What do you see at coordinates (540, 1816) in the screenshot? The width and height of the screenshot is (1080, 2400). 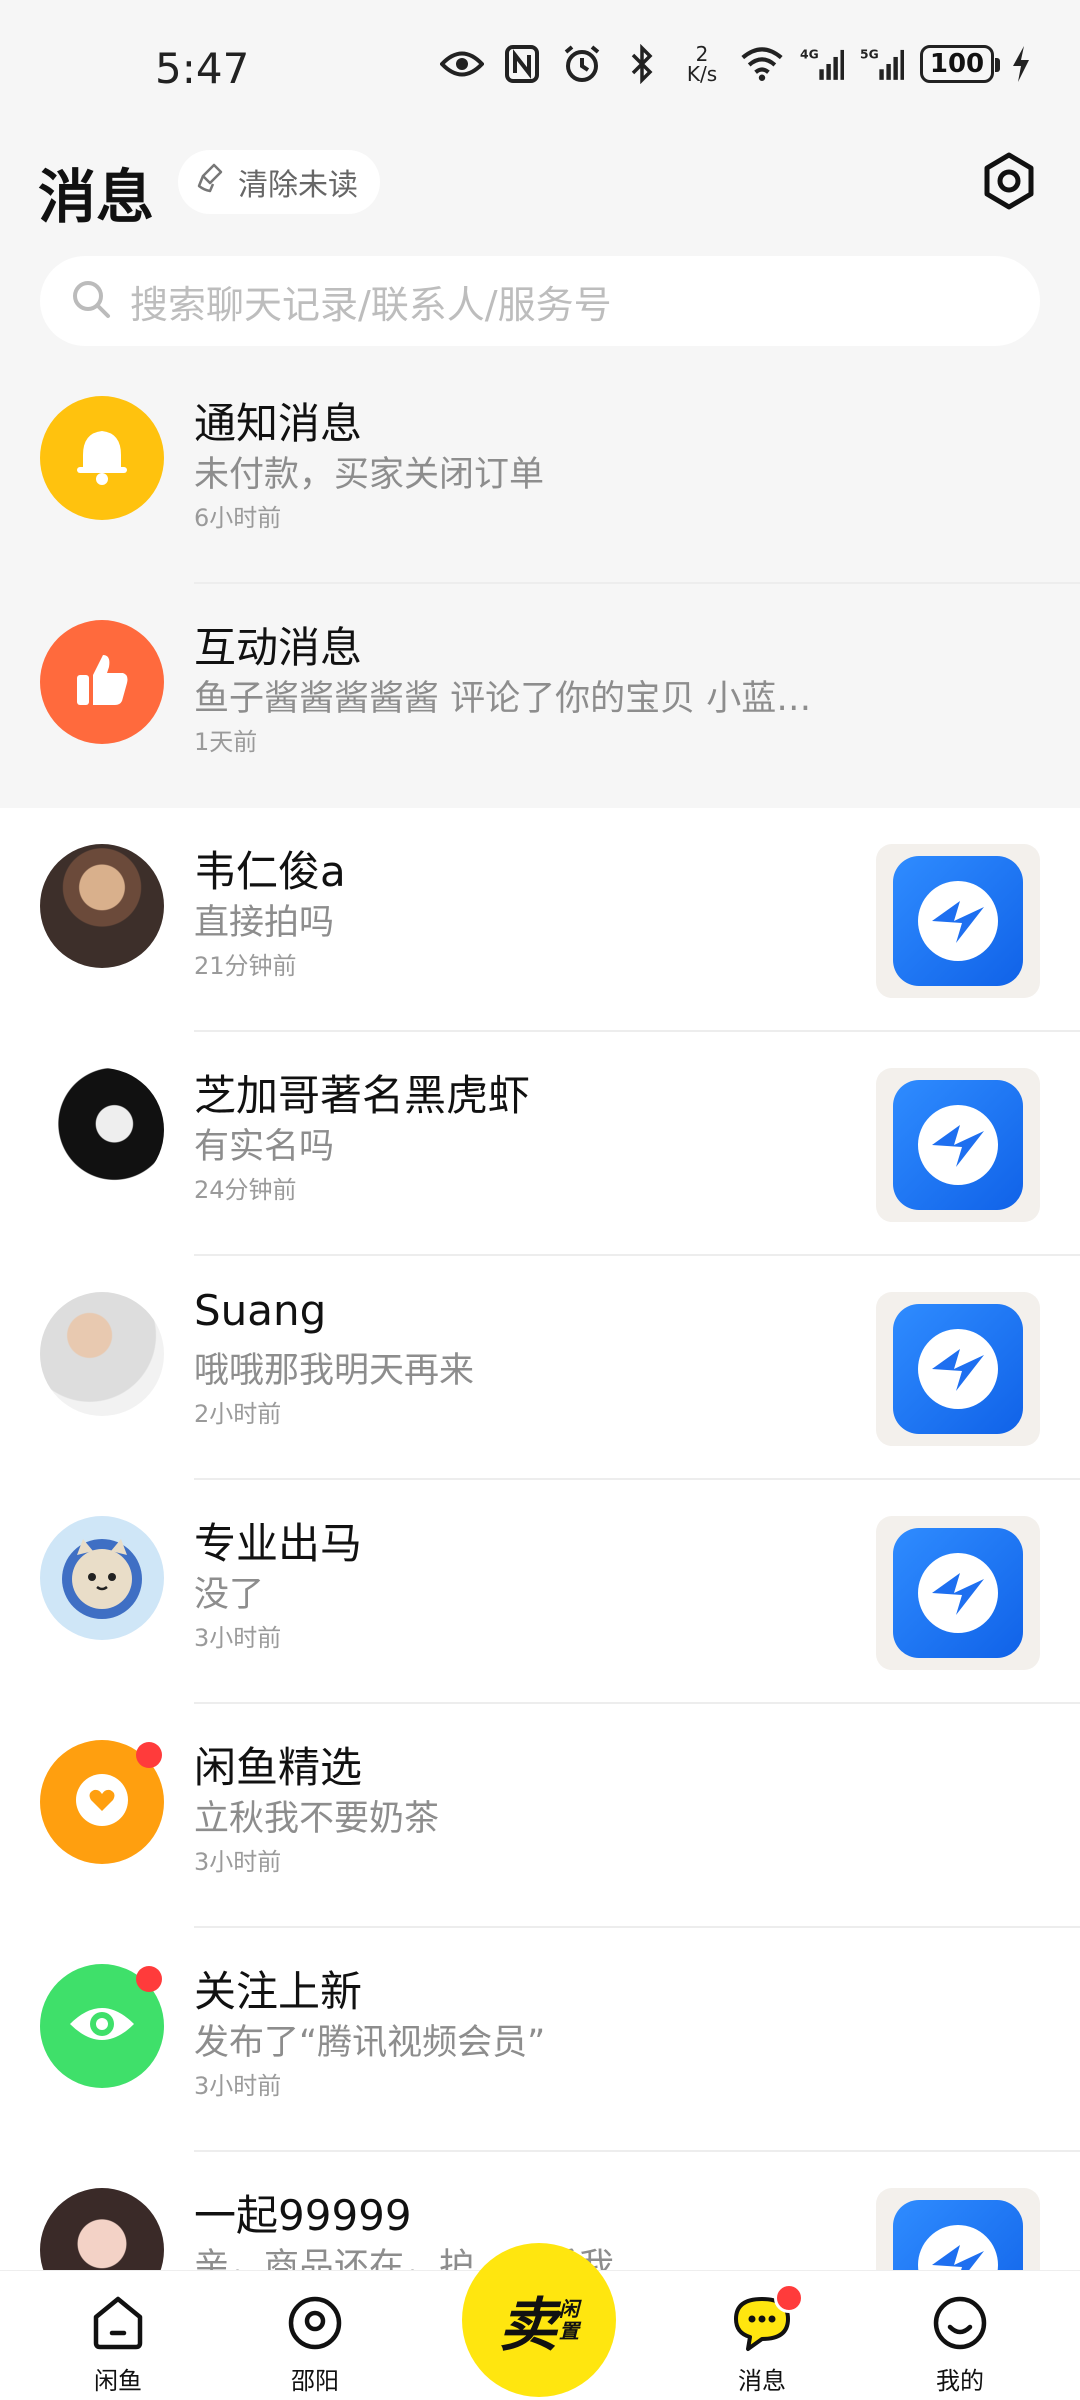 I see `chat-item: 闲鱼精选 立秋我不要奶茶 3小时前` at bounding box center [540, 1816].